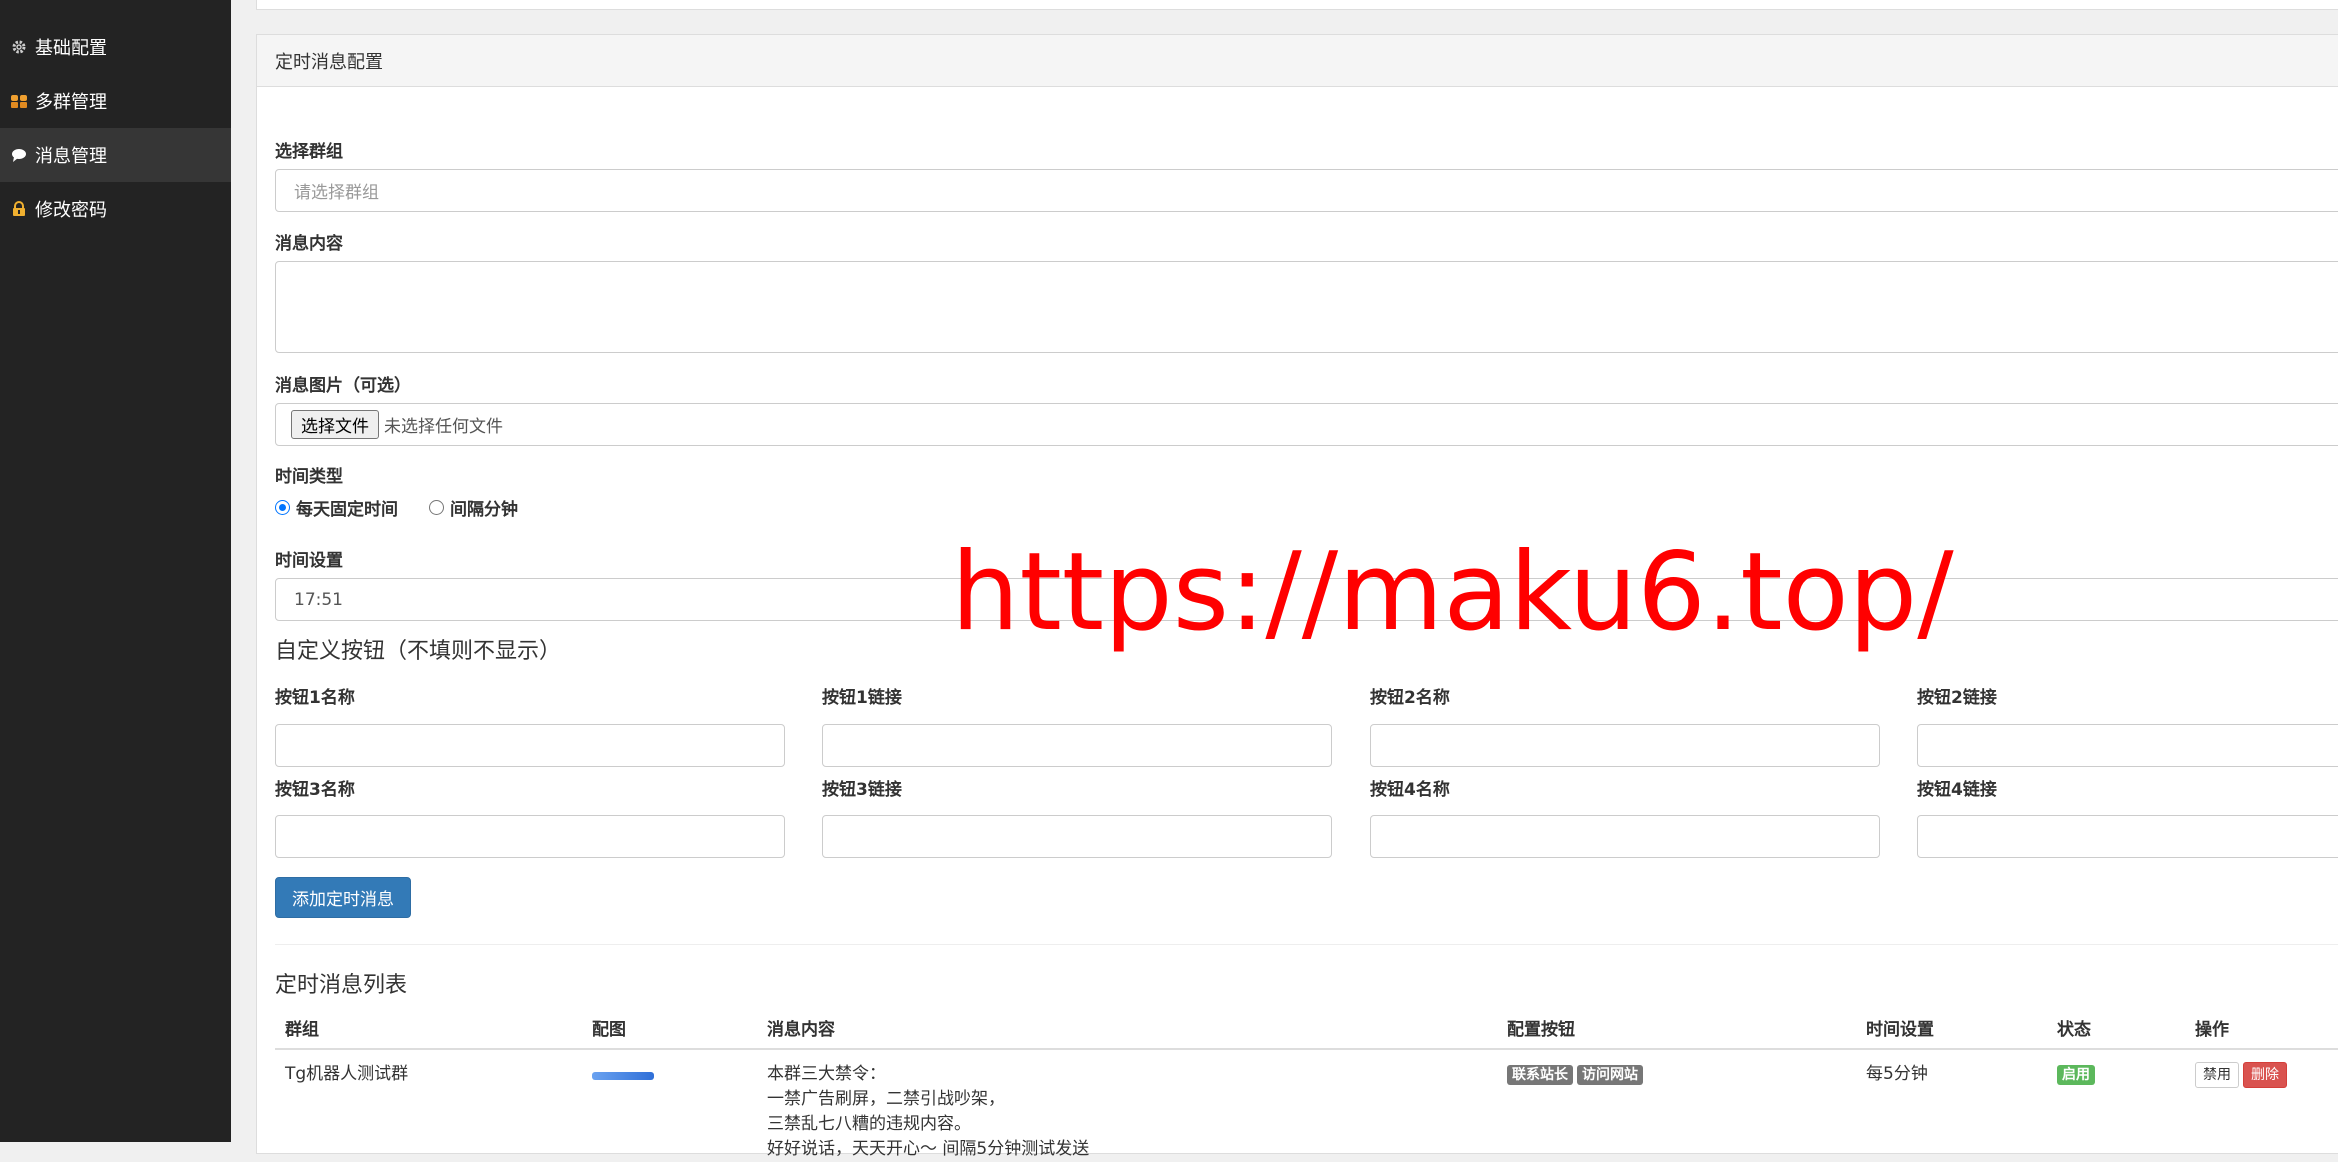 Image resolution: width=2338 pixels, height=1162 pixels. Describe the element at coordinates (335, 424) in the screenshot. I see `choose-file-button: 选择文件` at that location.